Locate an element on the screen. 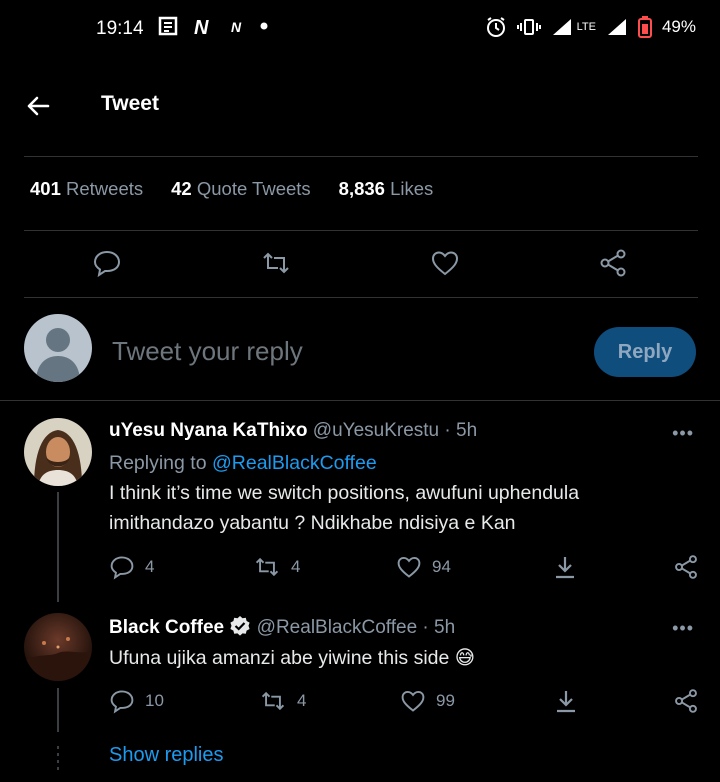 The height and width of the screenshot is (782, 720). emoji-sweat-smile: 😅 is located at coordinates (465, 658).